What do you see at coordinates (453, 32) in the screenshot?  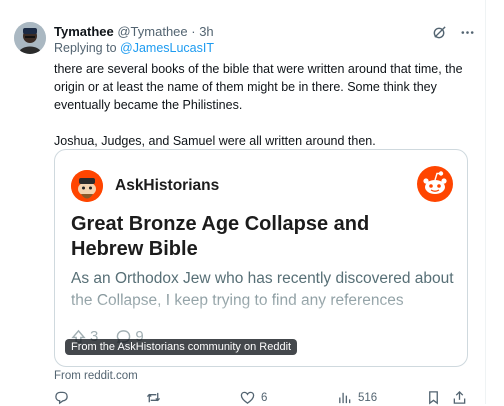 I see `header-actions` at bounding box center [453, 32].